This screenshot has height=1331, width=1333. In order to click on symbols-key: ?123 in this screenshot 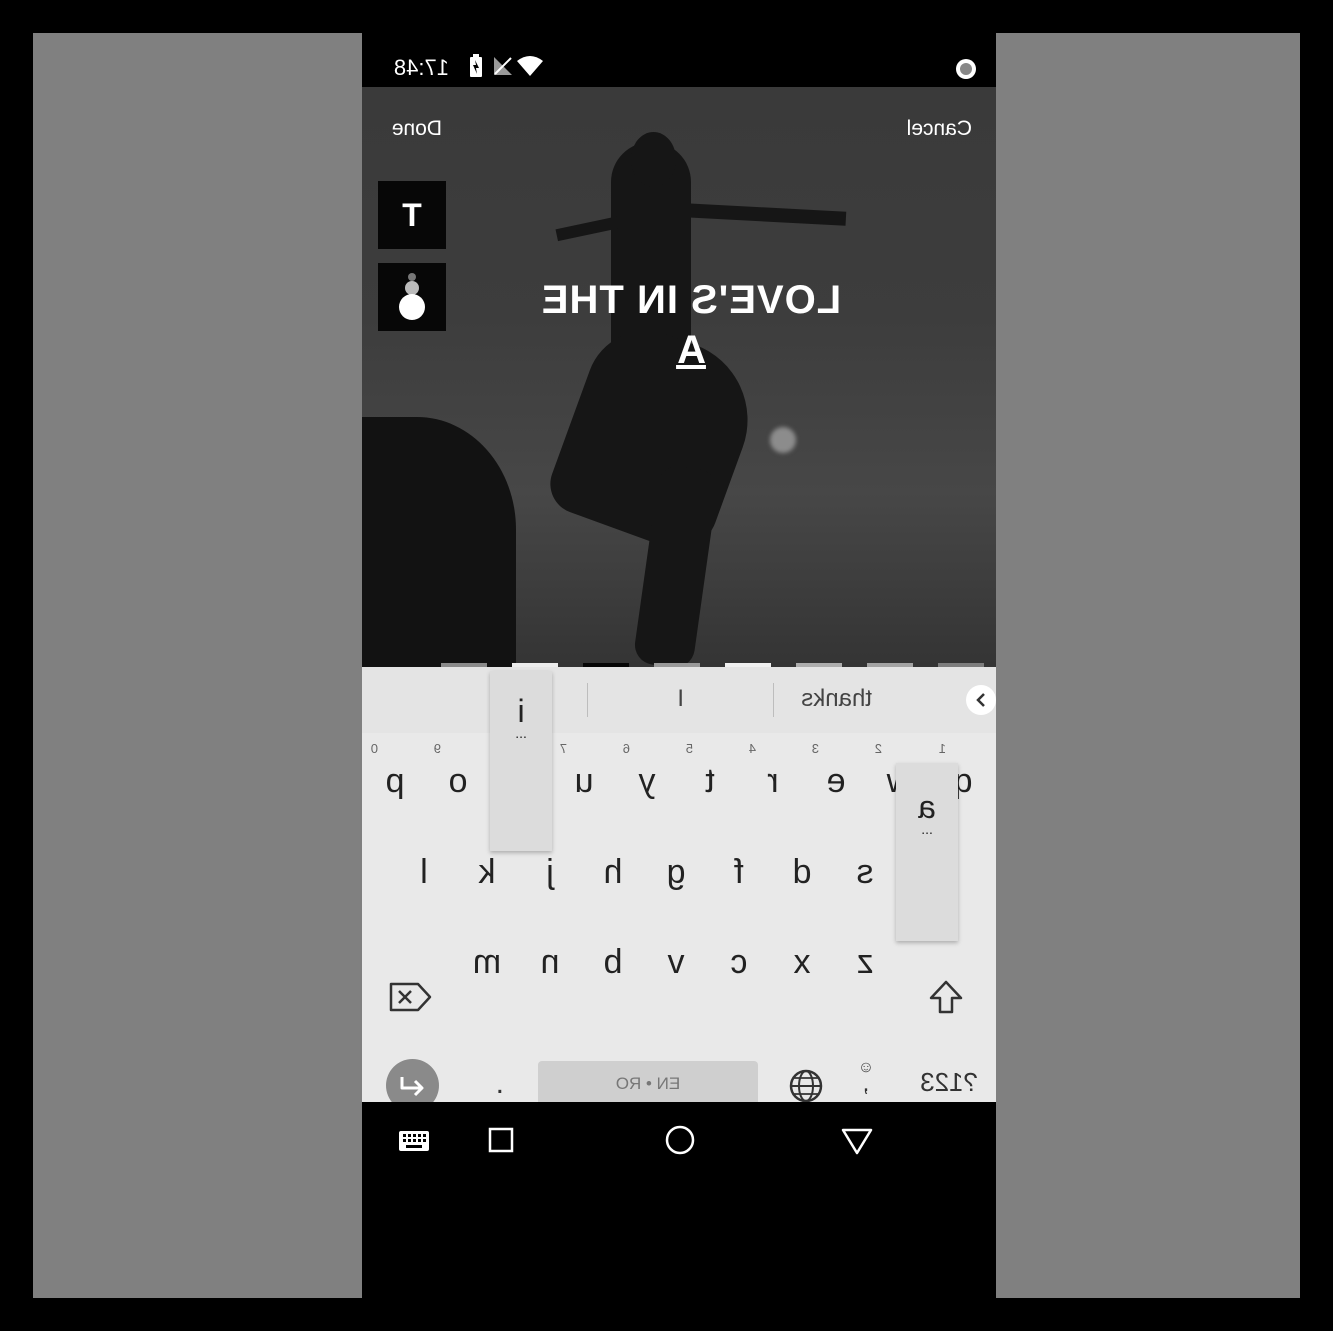, I will do `click(949, 1082)`.